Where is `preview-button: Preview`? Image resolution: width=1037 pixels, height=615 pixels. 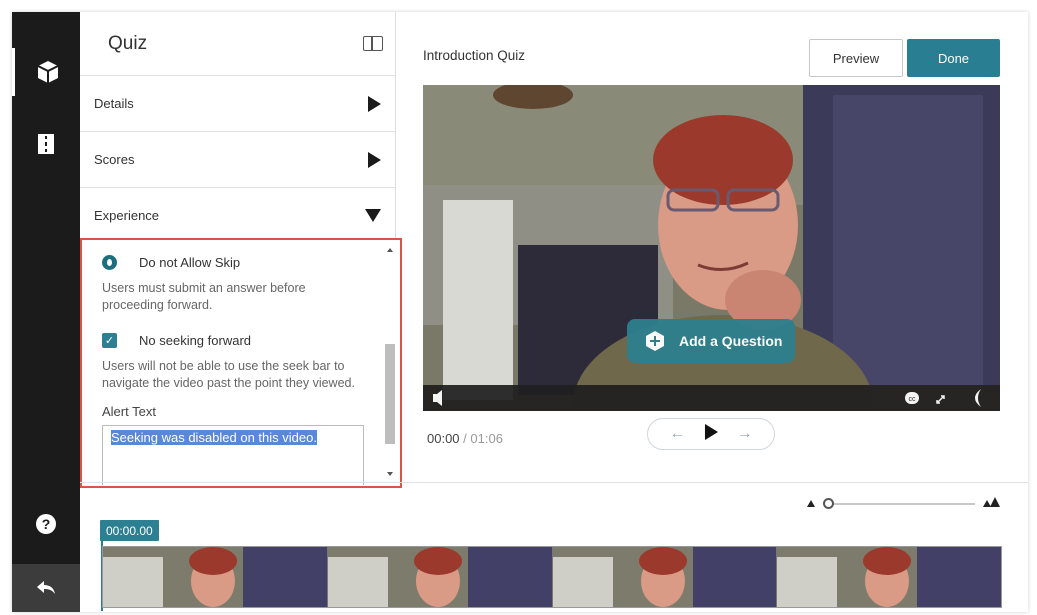 preview-button: Preview is located at coordinates (856, 58).